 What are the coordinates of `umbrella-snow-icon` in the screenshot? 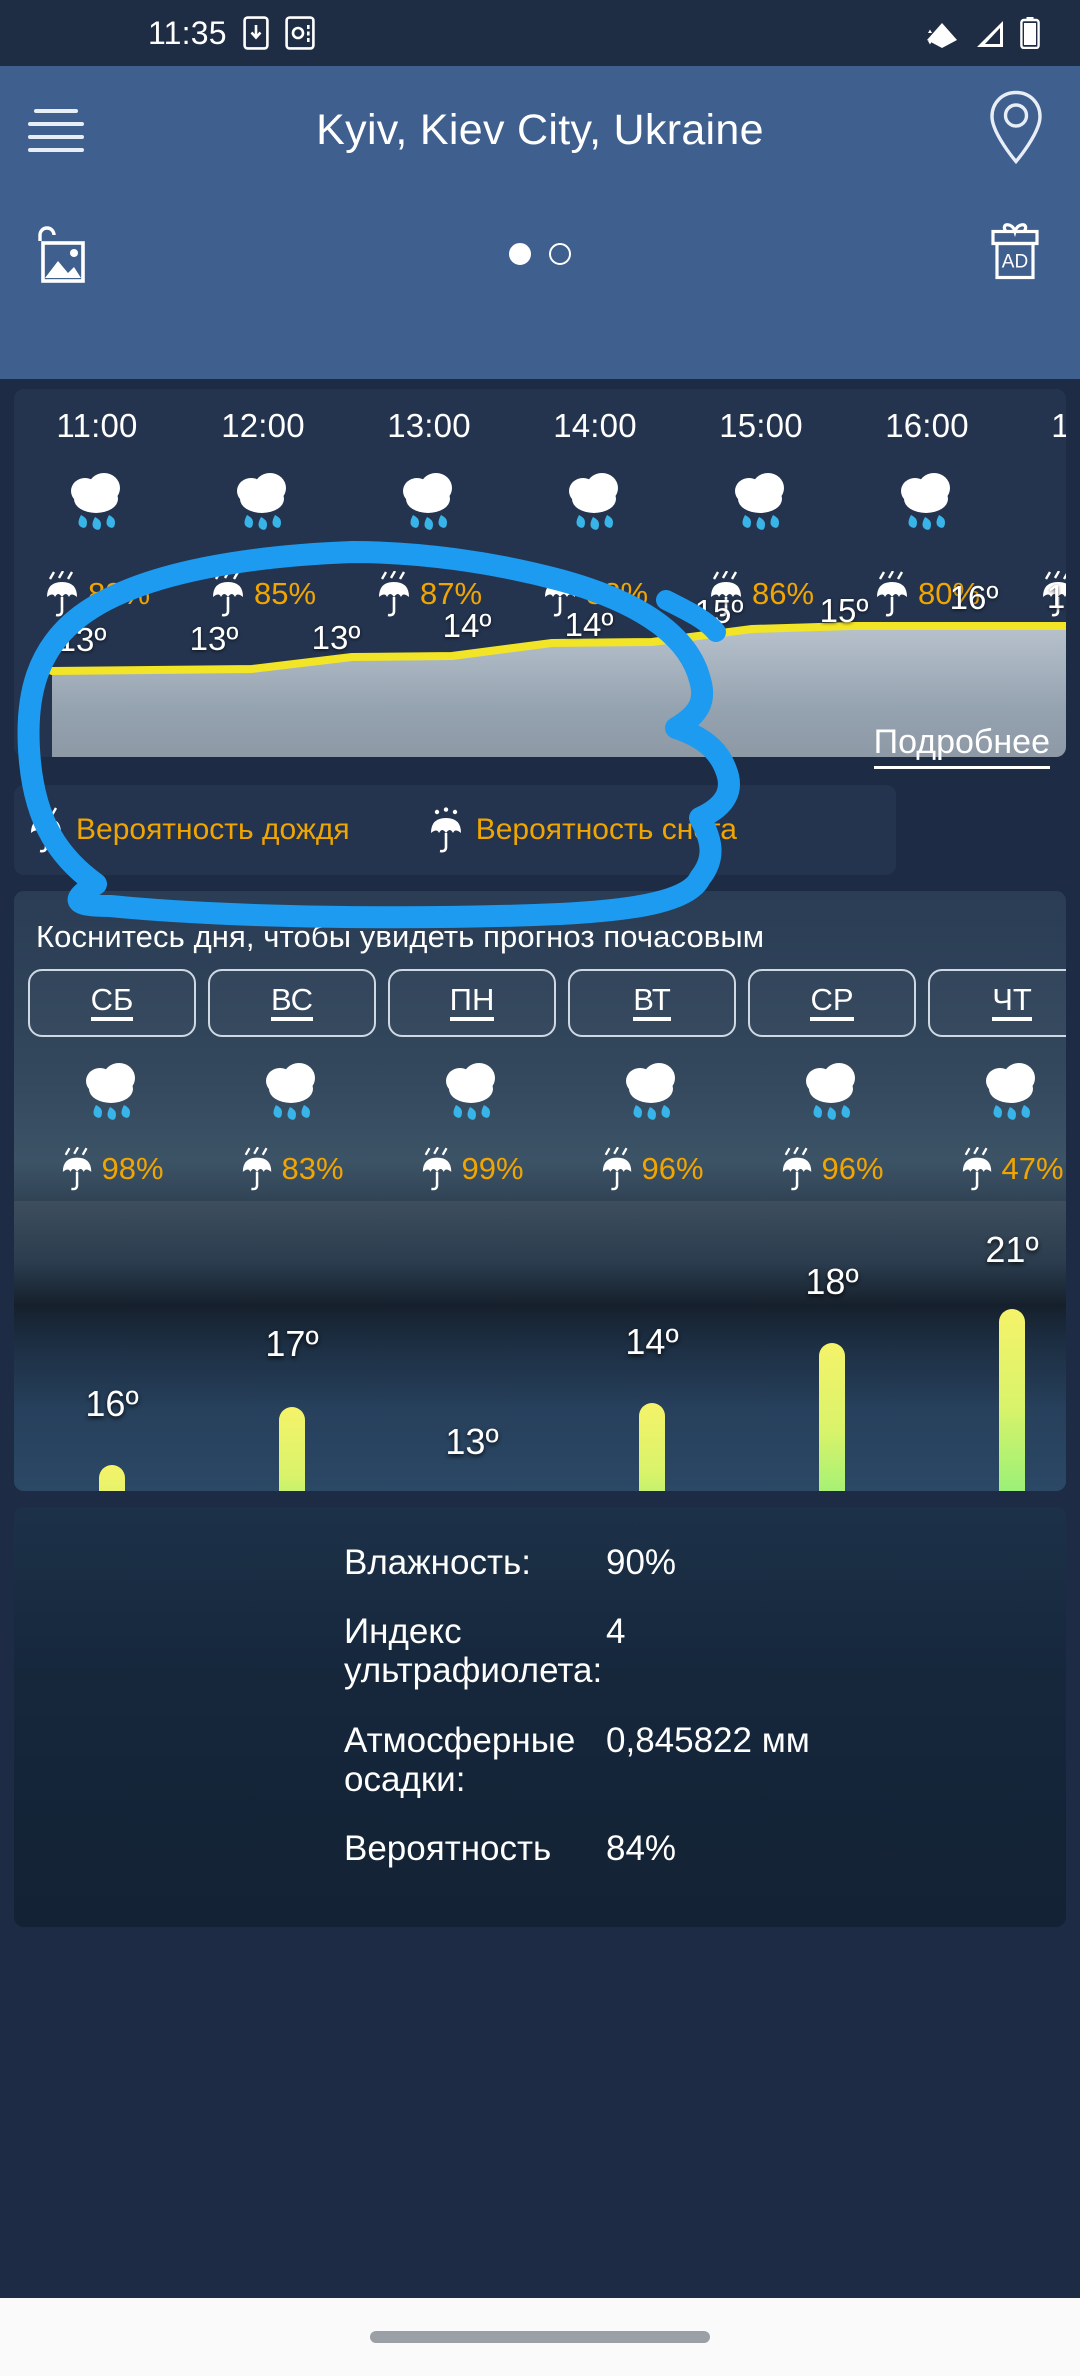 It's located at (445, 830).